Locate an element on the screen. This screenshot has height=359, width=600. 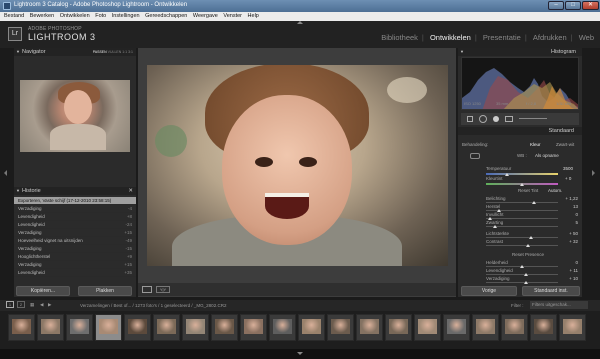
nav-tab-3to1: 3:1 is located at coordinates (130, 52).